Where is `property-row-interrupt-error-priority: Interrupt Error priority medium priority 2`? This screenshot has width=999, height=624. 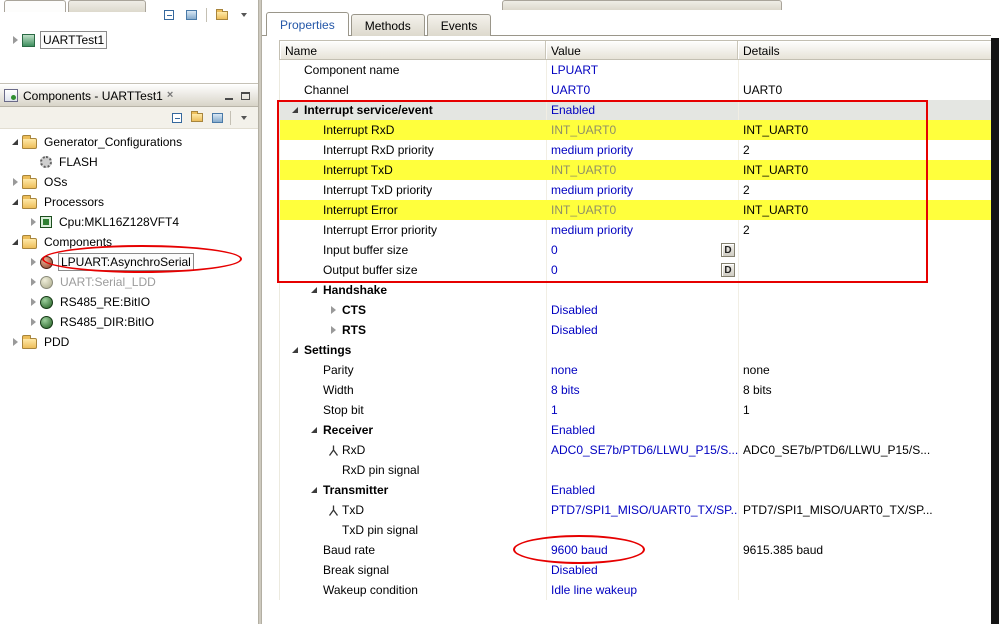 property-row-interrupt-error-priority: Interrupt Error priority medium priority 2 is located at coordinates (635, 230).